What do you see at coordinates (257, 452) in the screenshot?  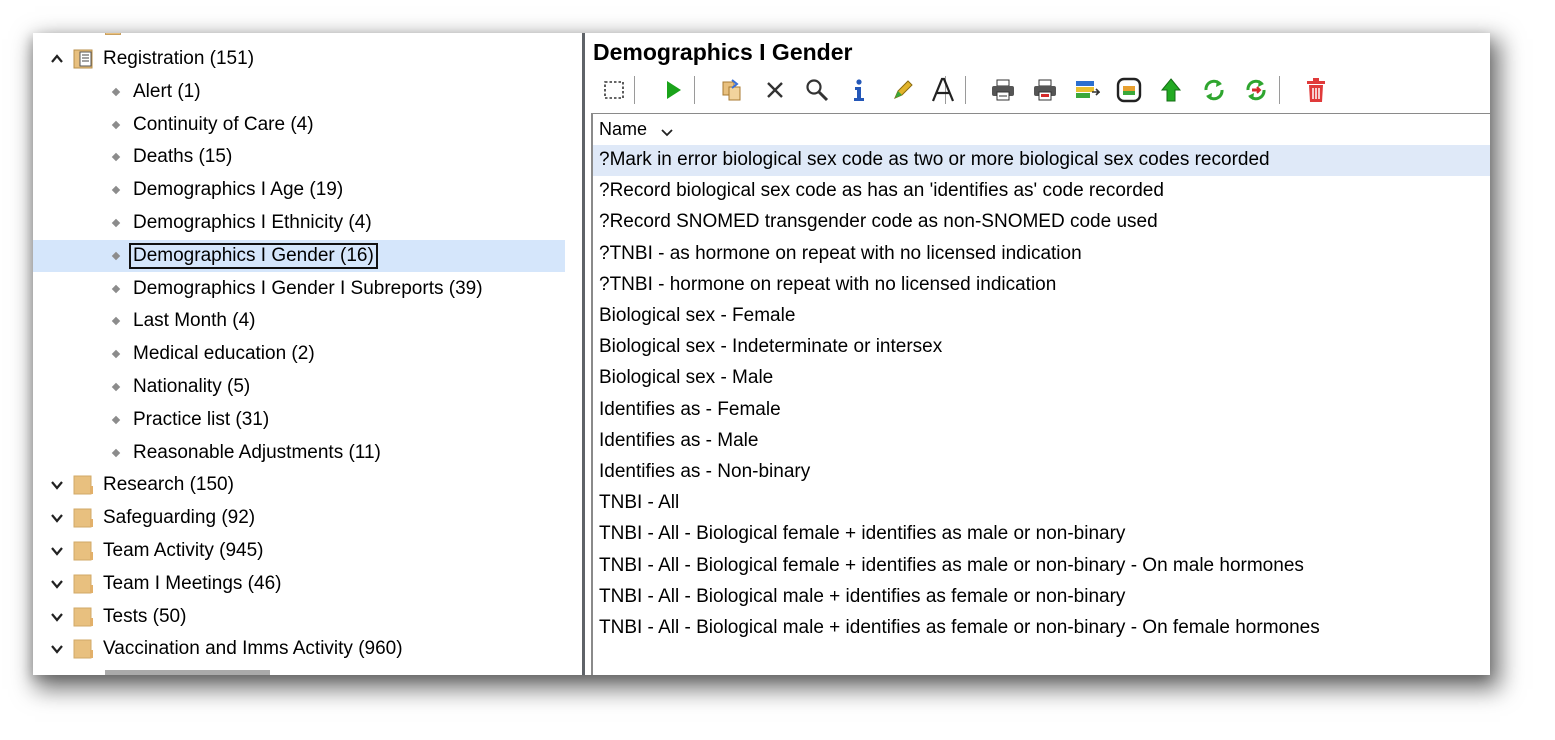 I see `tree-item-label: Reasonable Adjustments (11)` at bounding box center [257, 452].